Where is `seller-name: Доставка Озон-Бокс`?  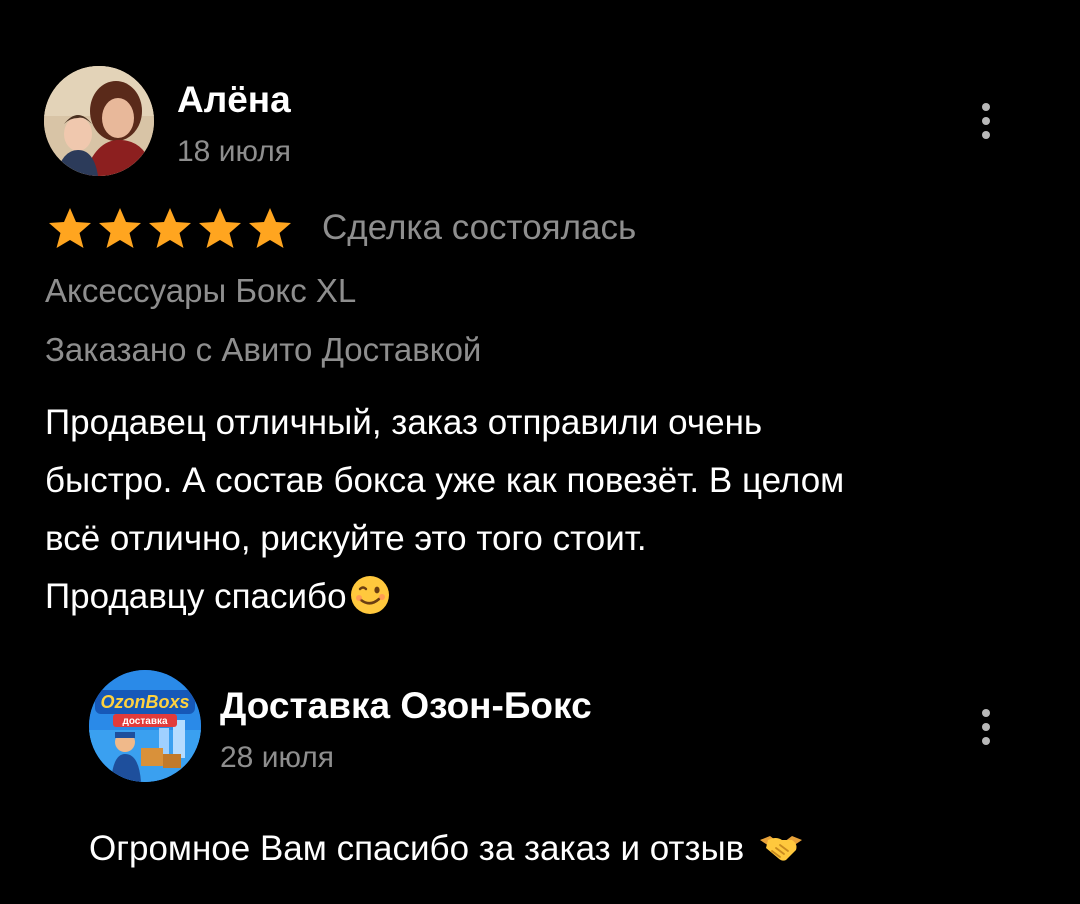 seller-name: Доставка Озон-Бокс is located at coordinates (406, 706).